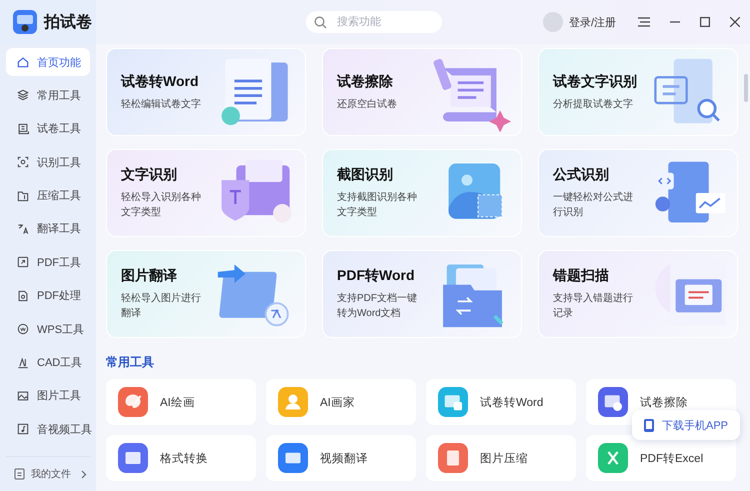 This screenshot has height=491, width=750. What do you see at coordinates (664, 402) in the screenshot?
I see `tool-label: 试卷擦除` at bounding box center [664, 402].